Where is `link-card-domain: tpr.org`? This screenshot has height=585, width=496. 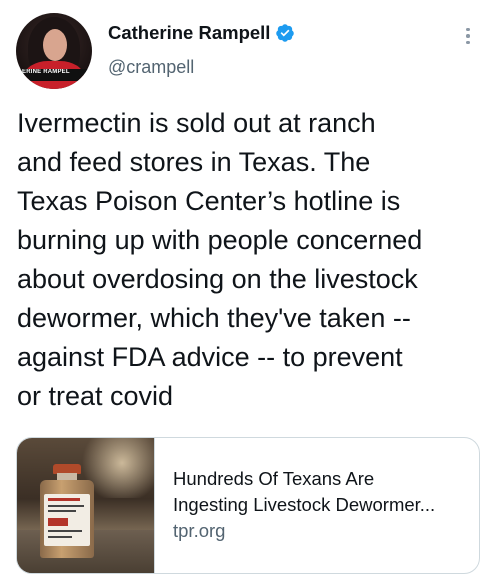 link-card-domain: tpr.org is located at coordinates (326, 531).